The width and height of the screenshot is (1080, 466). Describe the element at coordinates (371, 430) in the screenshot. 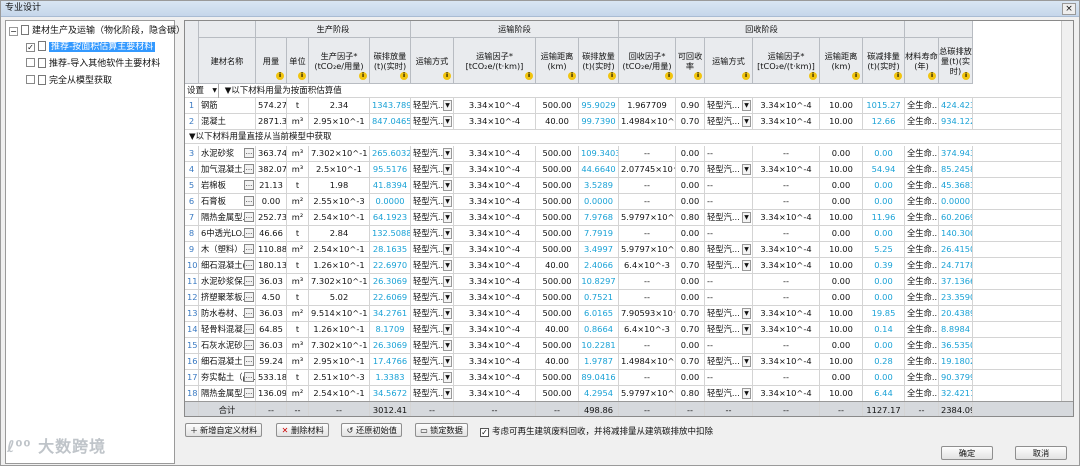

I see `restore-defaults-button: ↺ 还原初始值` at that location.